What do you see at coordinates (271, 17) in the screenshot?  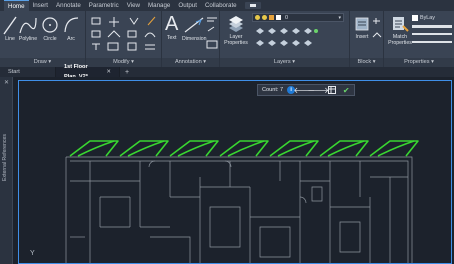 I see `lock-icon` at bounding box center [271, 17].